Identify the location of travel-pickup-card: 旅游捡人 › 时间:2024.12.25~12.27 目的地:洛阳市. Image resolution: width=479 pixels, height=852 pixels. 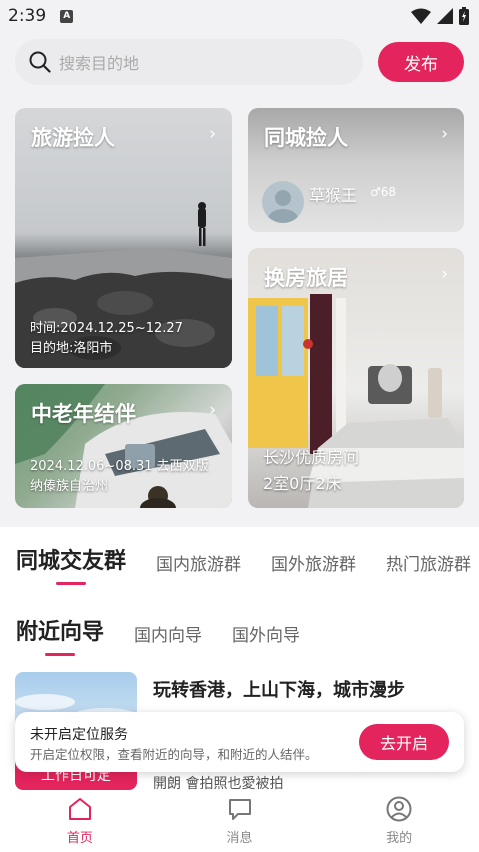
(123, 238).